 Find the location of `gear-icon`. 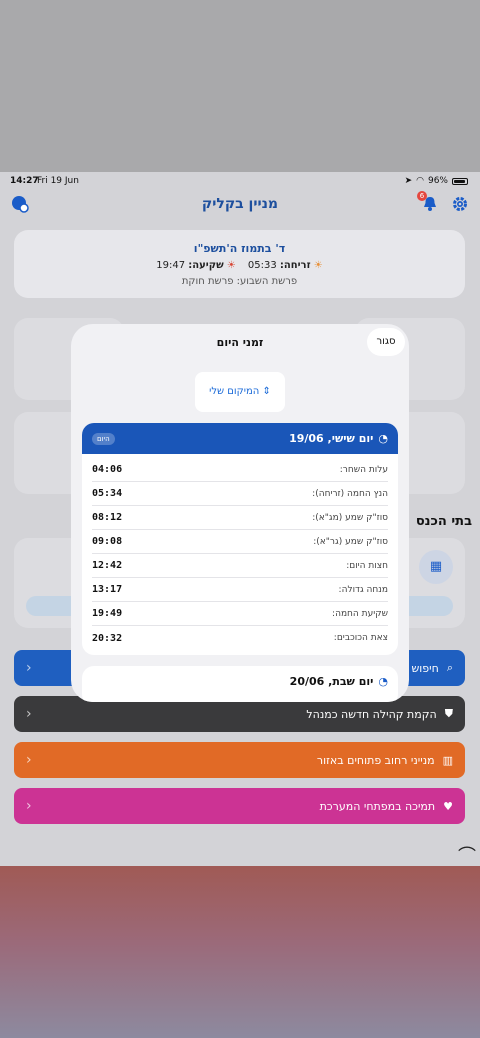

gear-icon is located at coordinates (460, 204).